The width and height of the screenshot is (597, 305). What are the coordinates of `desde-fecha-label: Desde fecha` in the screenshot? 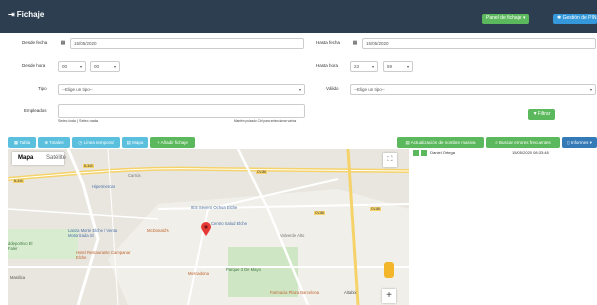 It's located at (35, 42).